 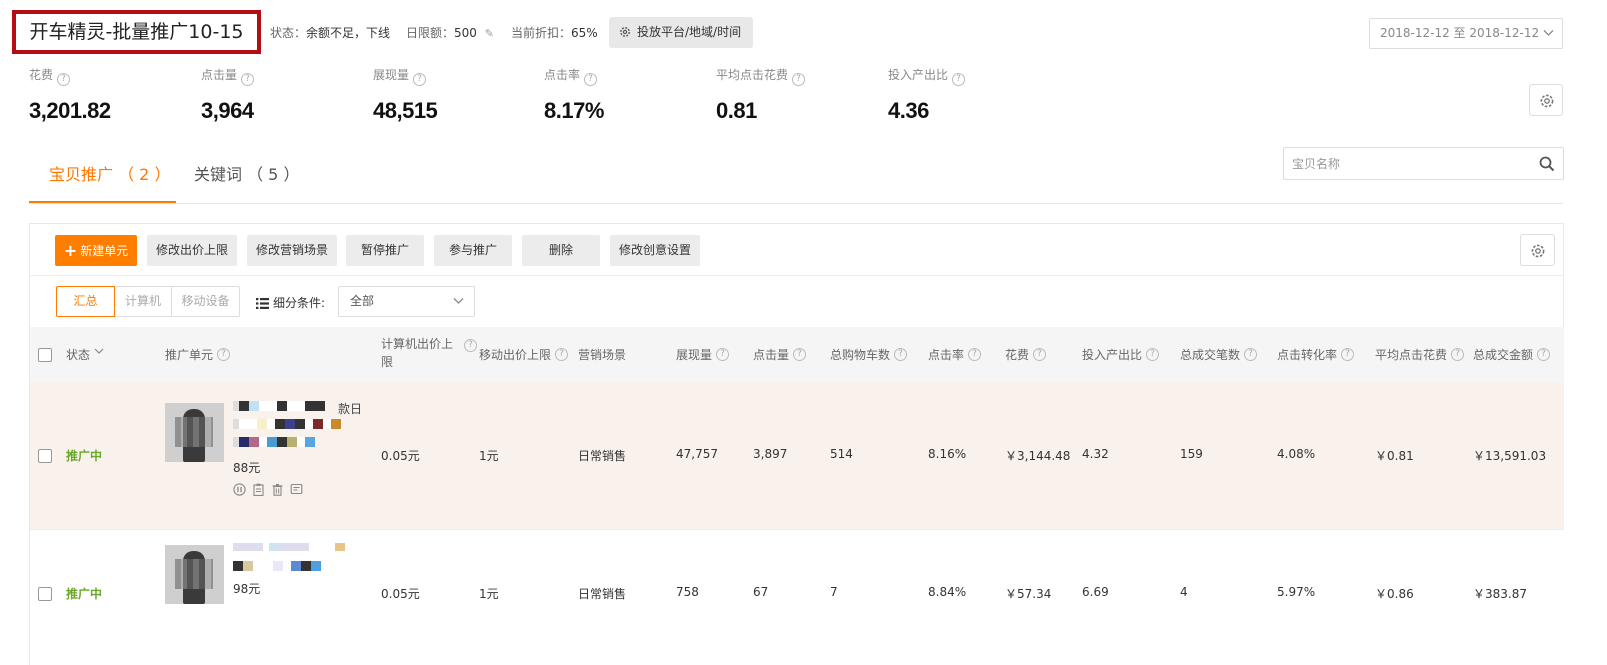 I want to click on delete-button: 删除, so click(x=561, y=250).